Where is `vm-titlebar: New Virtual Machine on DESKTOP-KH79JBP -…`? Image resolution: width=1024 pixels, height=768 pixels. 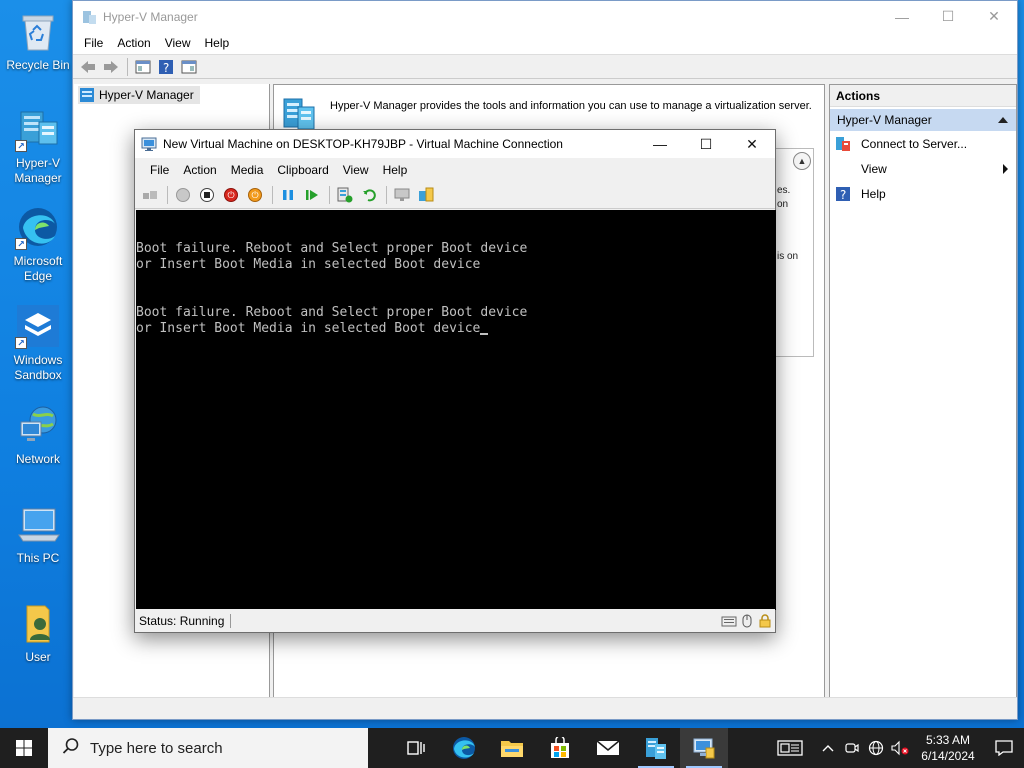
vm-titlebar: New Virtual Machine on DESKTOP-KH79JBP -… is located at coordinates (455, 144).